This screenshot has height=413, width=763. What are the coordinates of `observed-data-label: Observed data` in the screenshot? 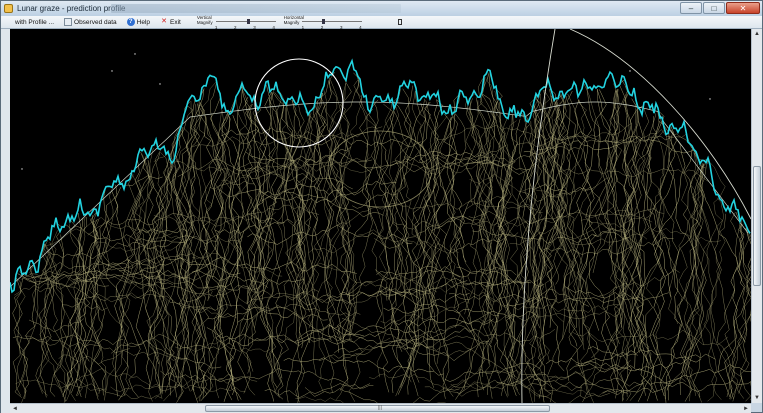 It's located at (95, 22).